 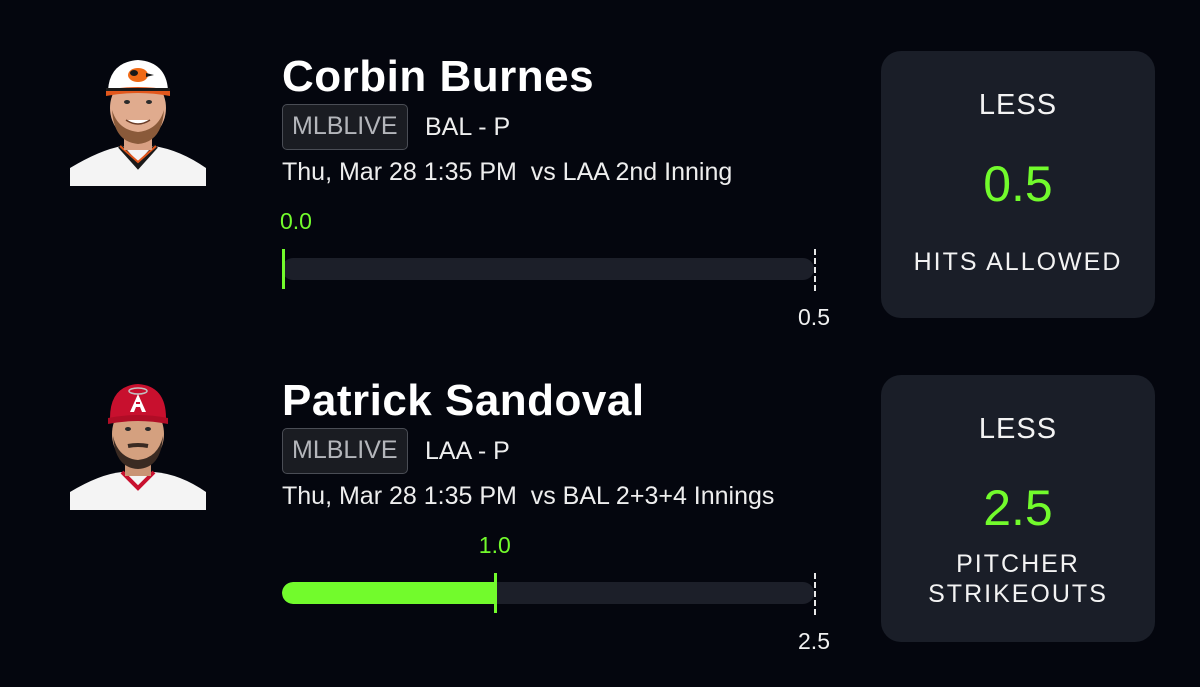 I want to click on team-position: BAL - P, so click(x=468, y=127).